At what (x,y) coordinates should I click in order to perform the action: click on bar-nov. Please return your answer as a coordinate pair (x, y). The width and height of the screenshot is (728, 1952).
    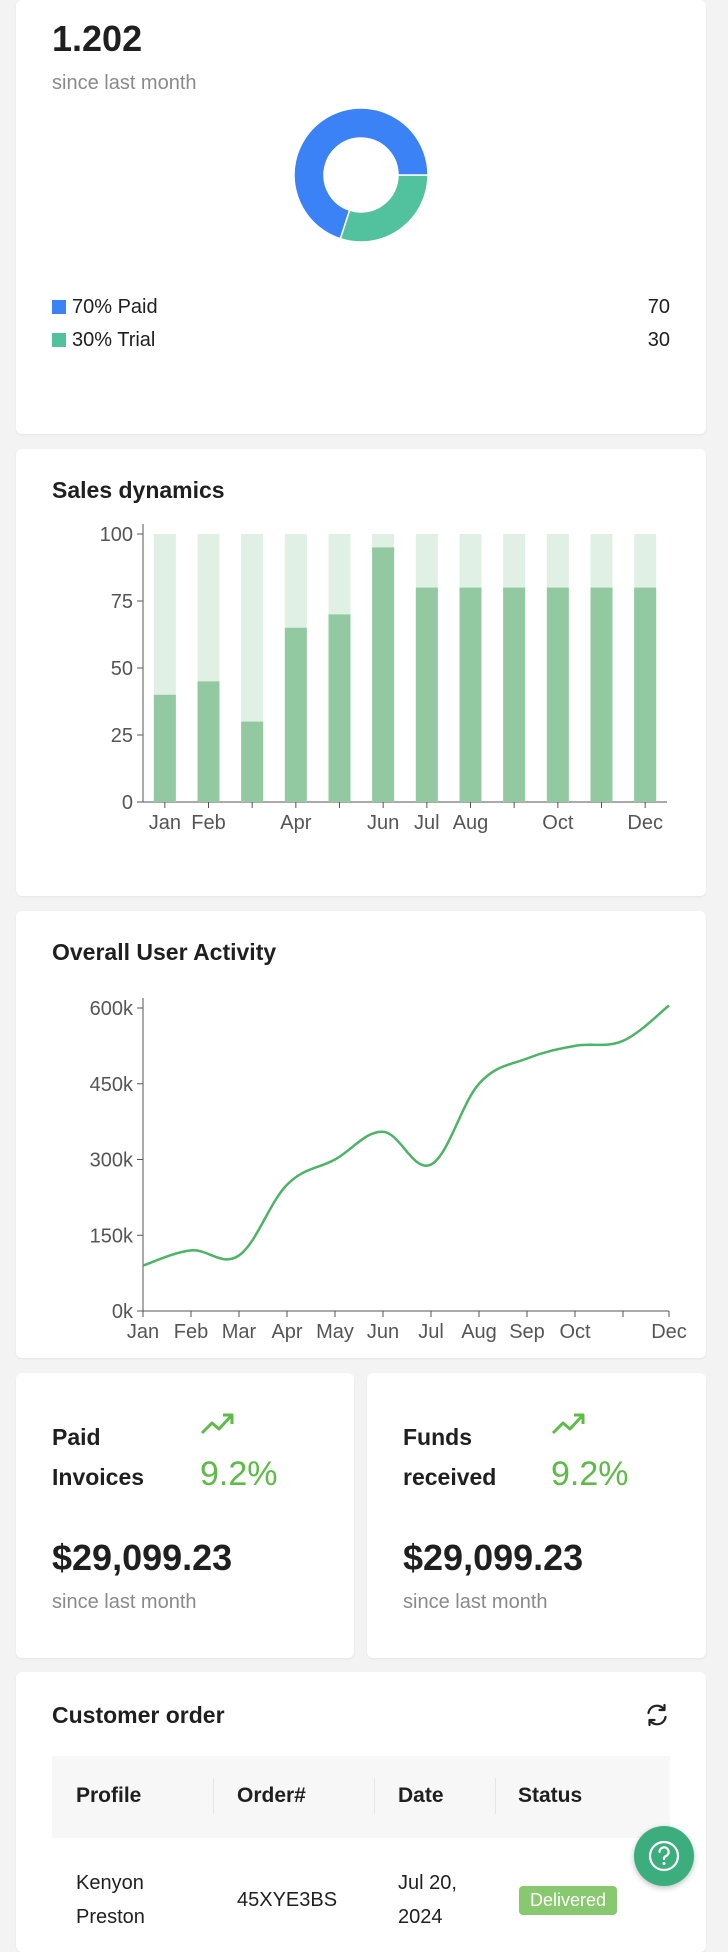
    Looking at the image, I should click on (601, 694).